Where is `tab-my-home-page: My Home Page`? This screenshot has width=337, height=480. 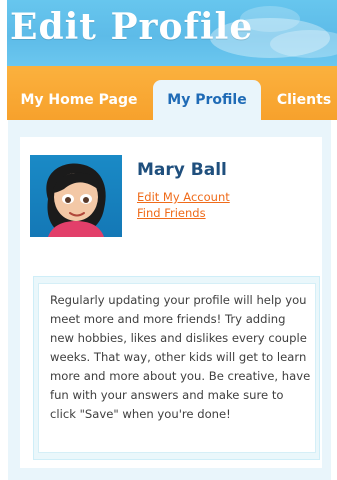
tab-my-home-page: My Home Page is located at coordinates (79, 100).